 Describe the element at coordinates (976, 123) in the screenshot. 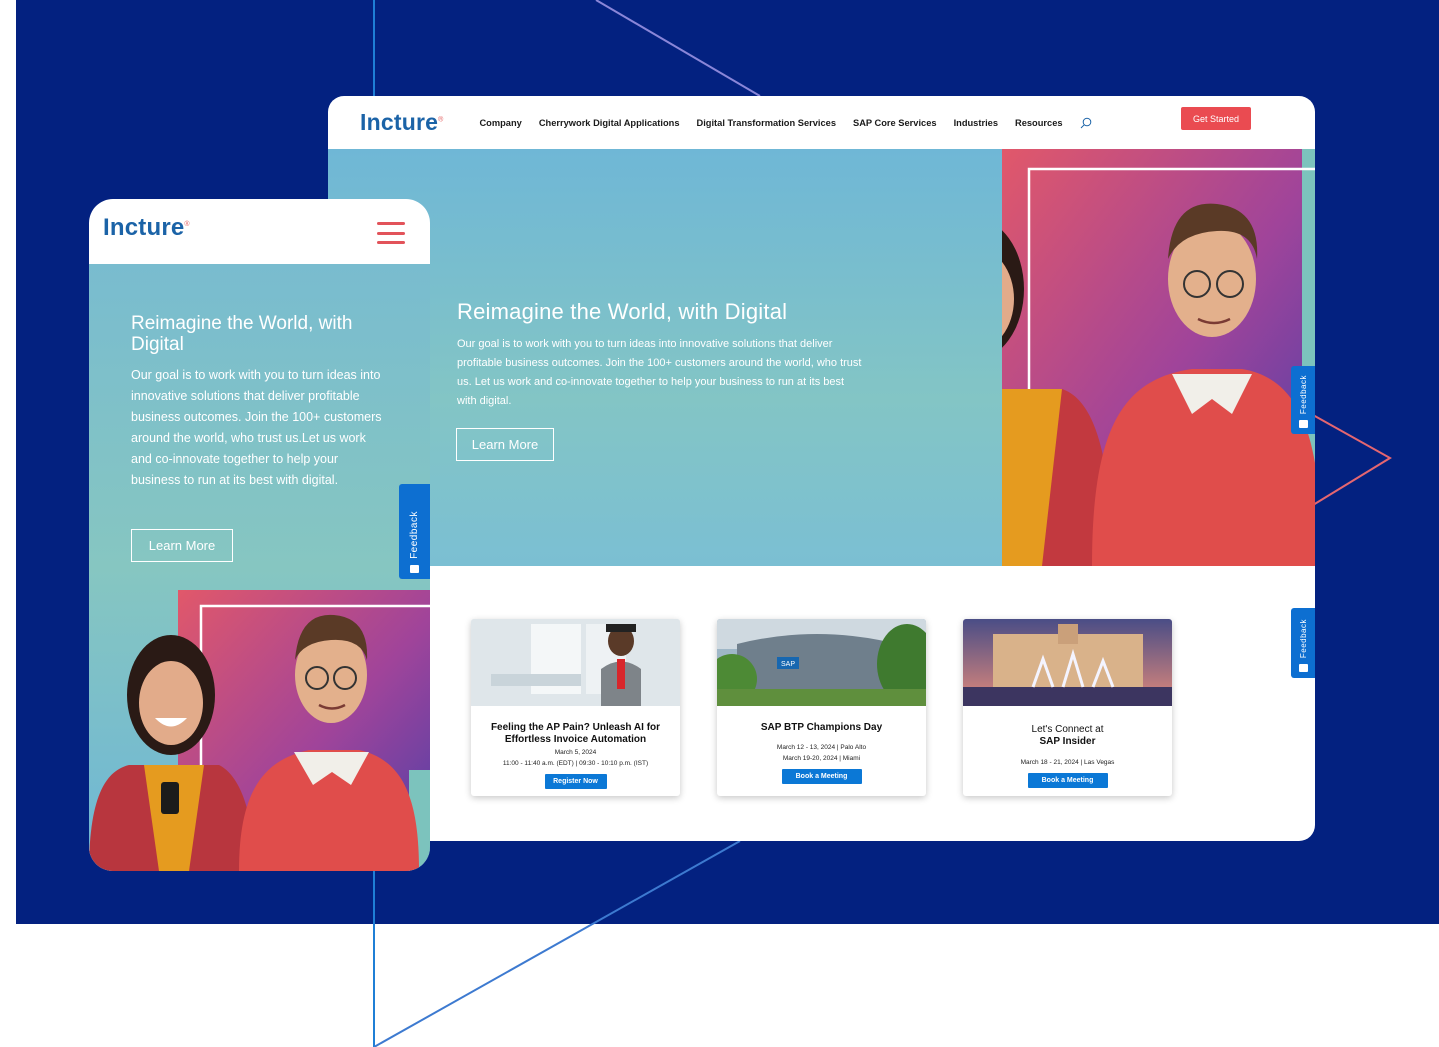

I see `nav-industries: Industries` at that location.